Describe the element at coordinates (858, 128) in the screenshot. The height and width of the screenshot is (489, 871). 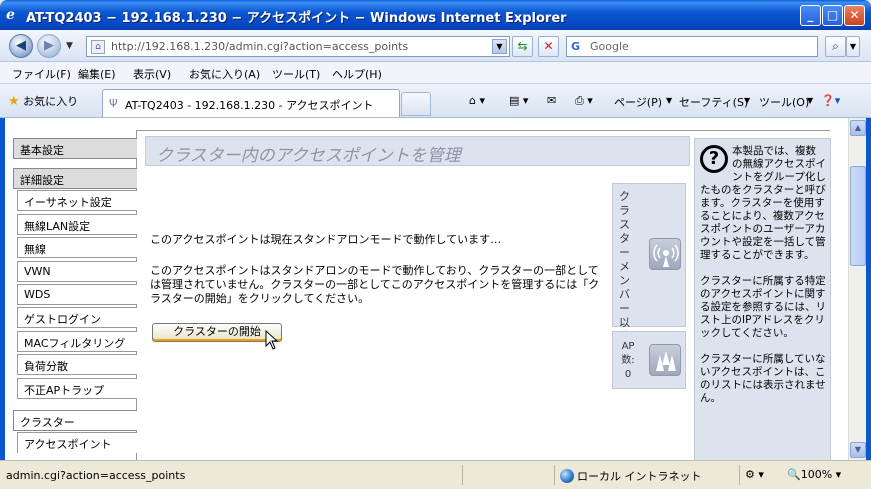
I see `scroll-up-icon: ▲` at that location.